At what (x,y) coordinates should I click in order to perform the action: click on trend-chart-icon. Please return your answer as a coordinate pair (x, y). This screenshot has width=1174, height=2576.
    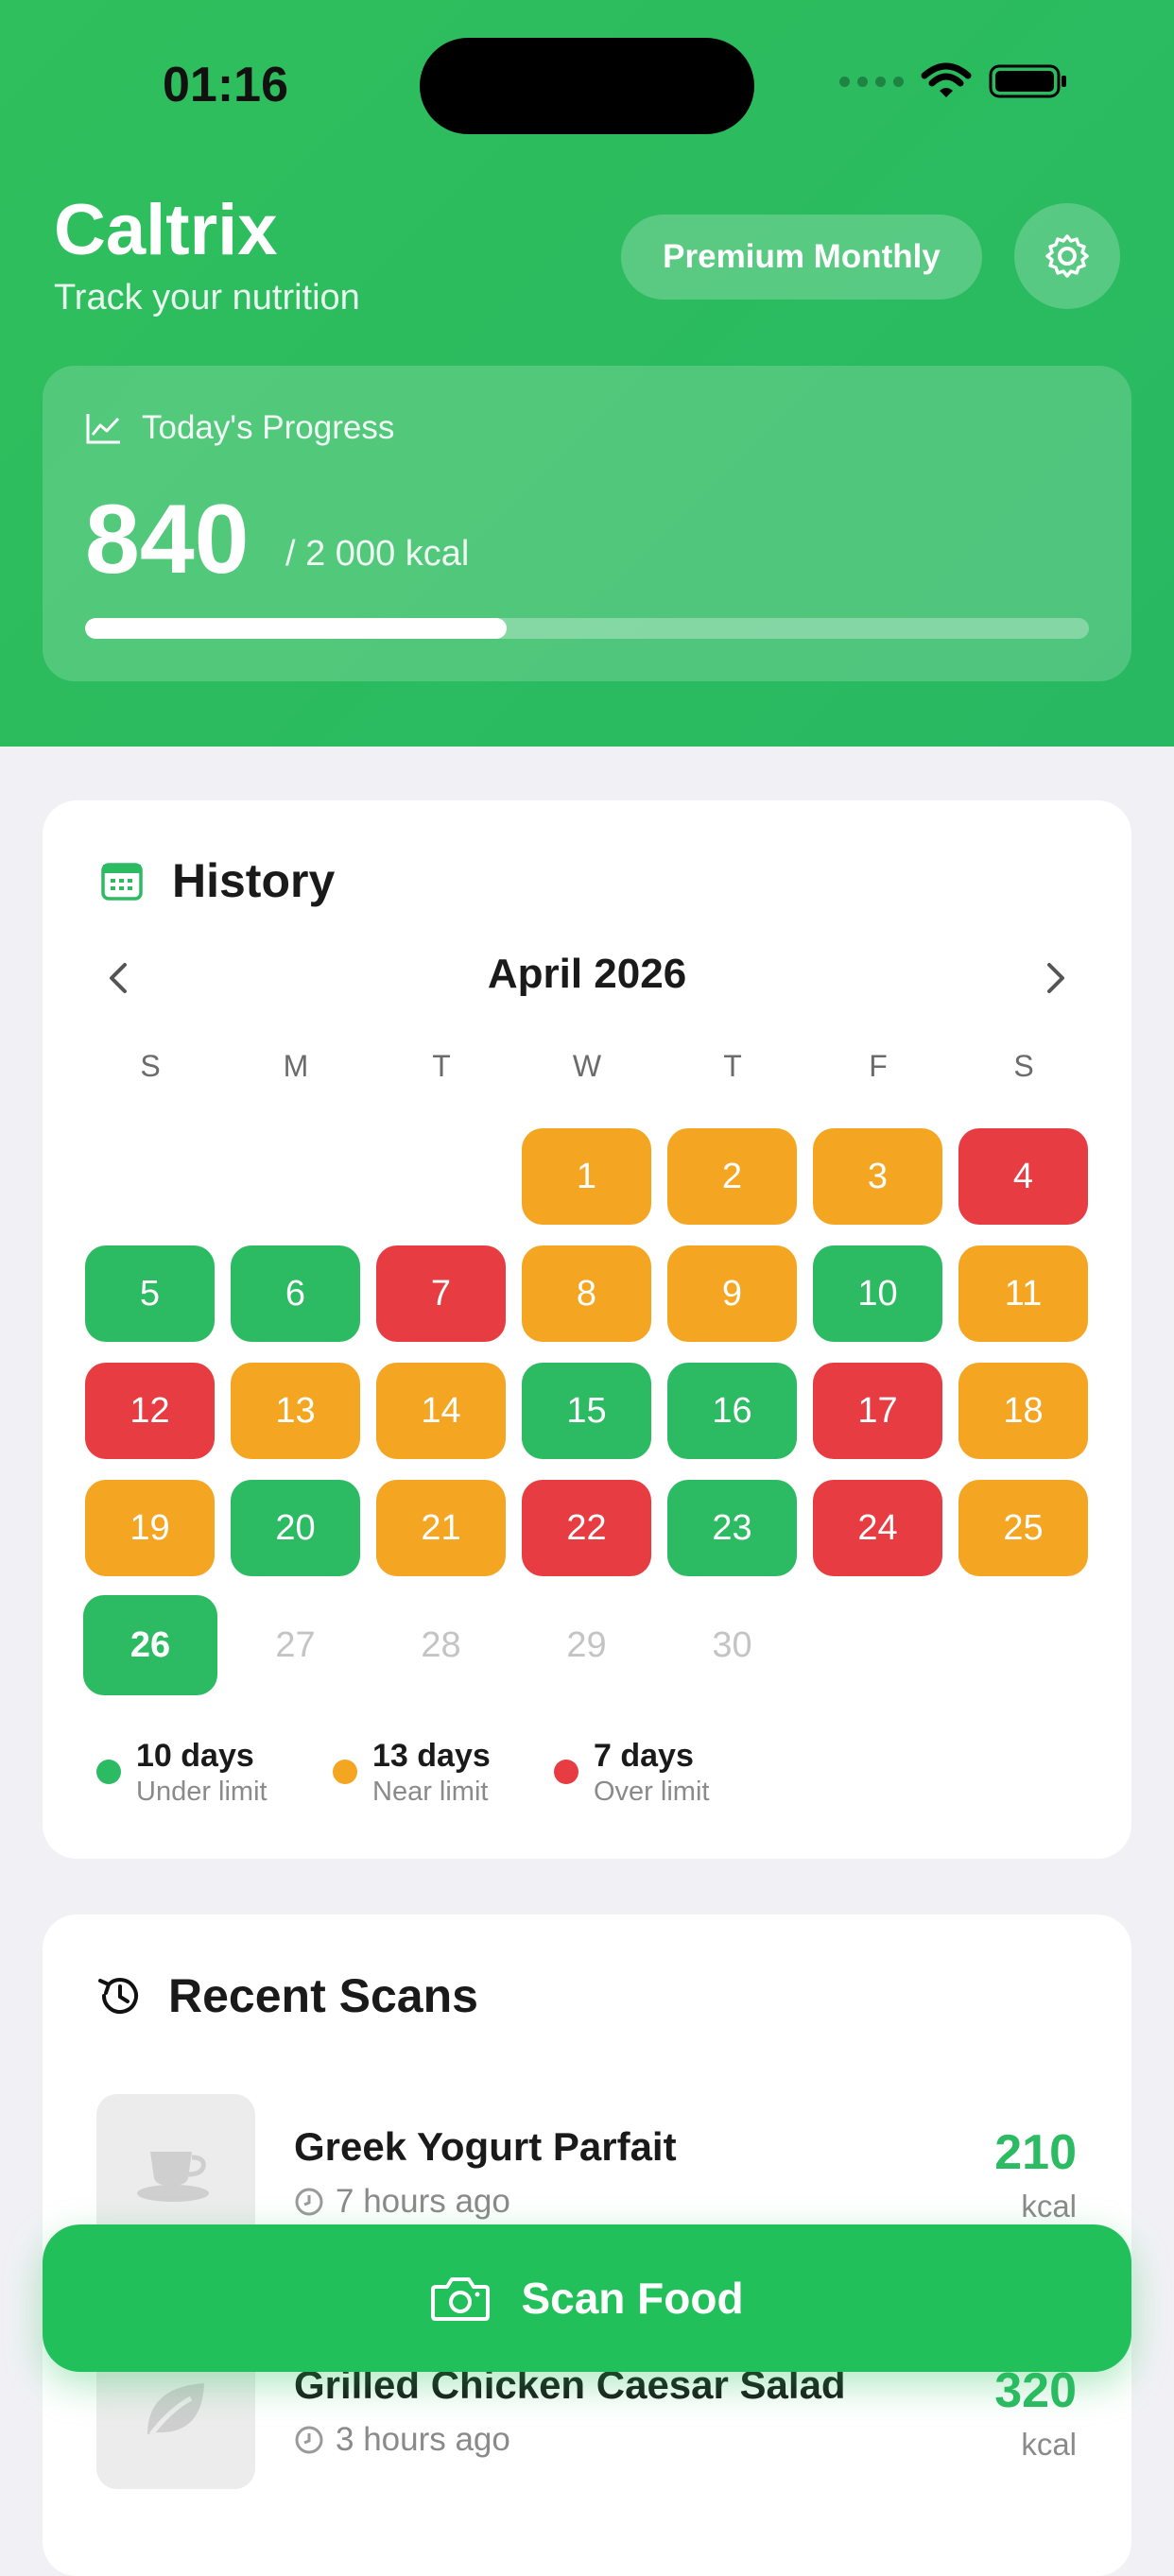
    Looking at the image, I should click on (103, 429).